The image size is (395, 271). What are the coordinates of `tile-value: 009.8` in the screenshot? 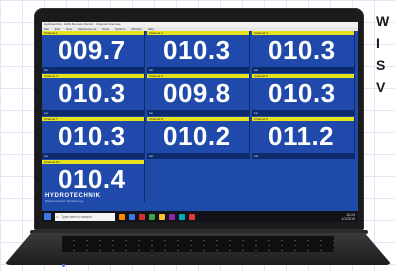 It's located at (197, 93).